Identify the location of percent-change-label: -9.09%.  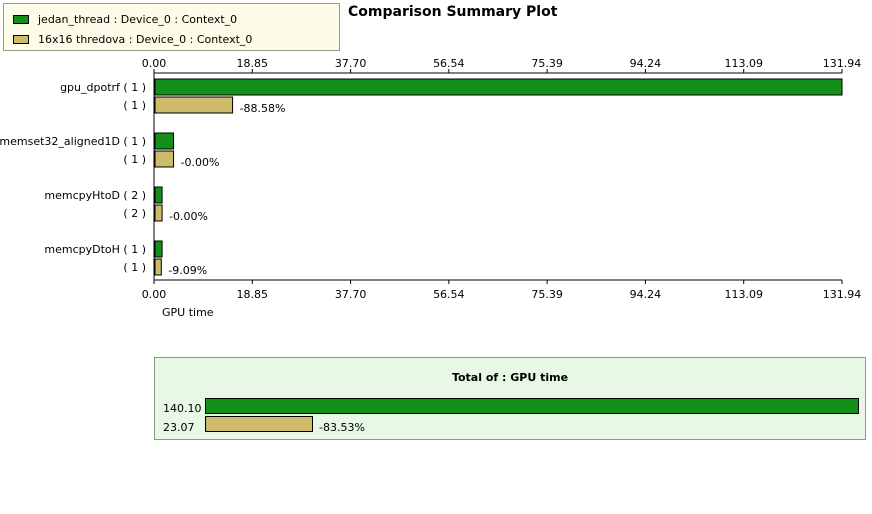
(187, 270).